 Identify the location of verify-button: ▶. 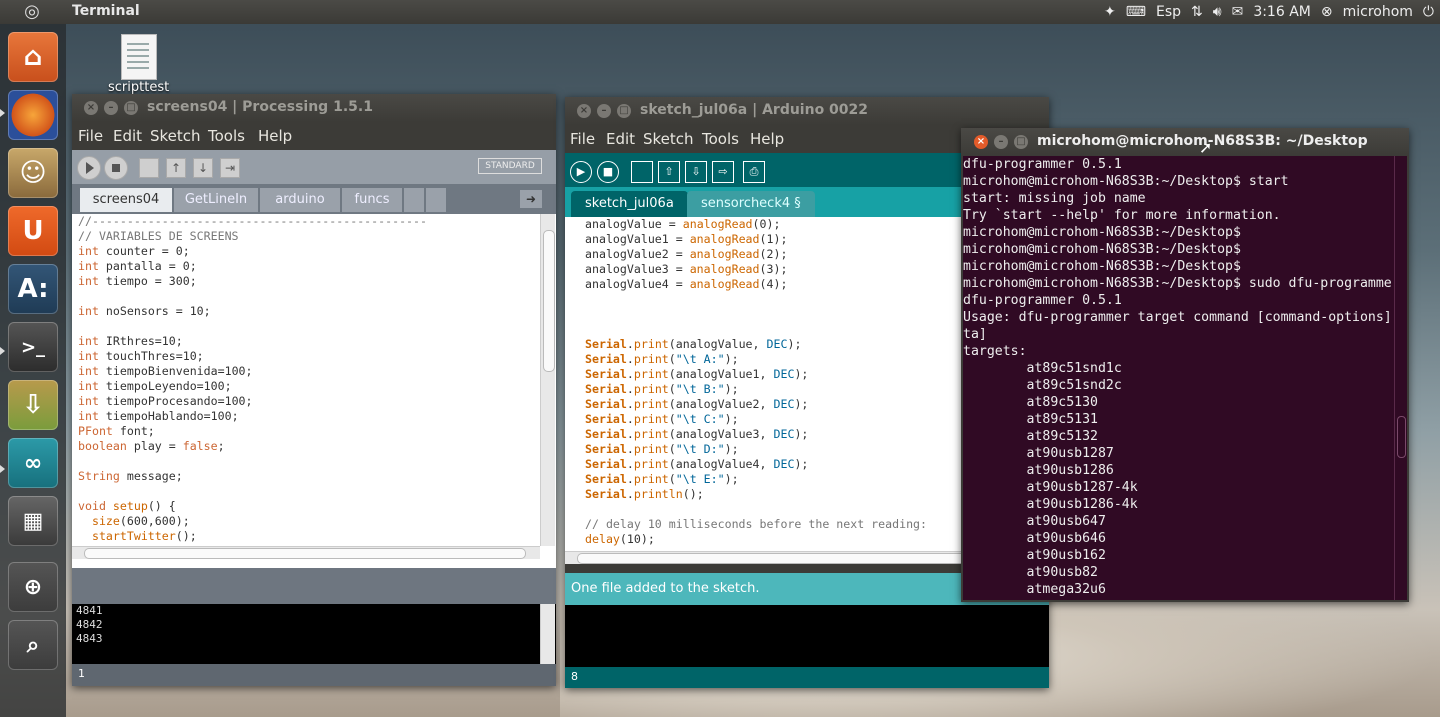
(581, 172).